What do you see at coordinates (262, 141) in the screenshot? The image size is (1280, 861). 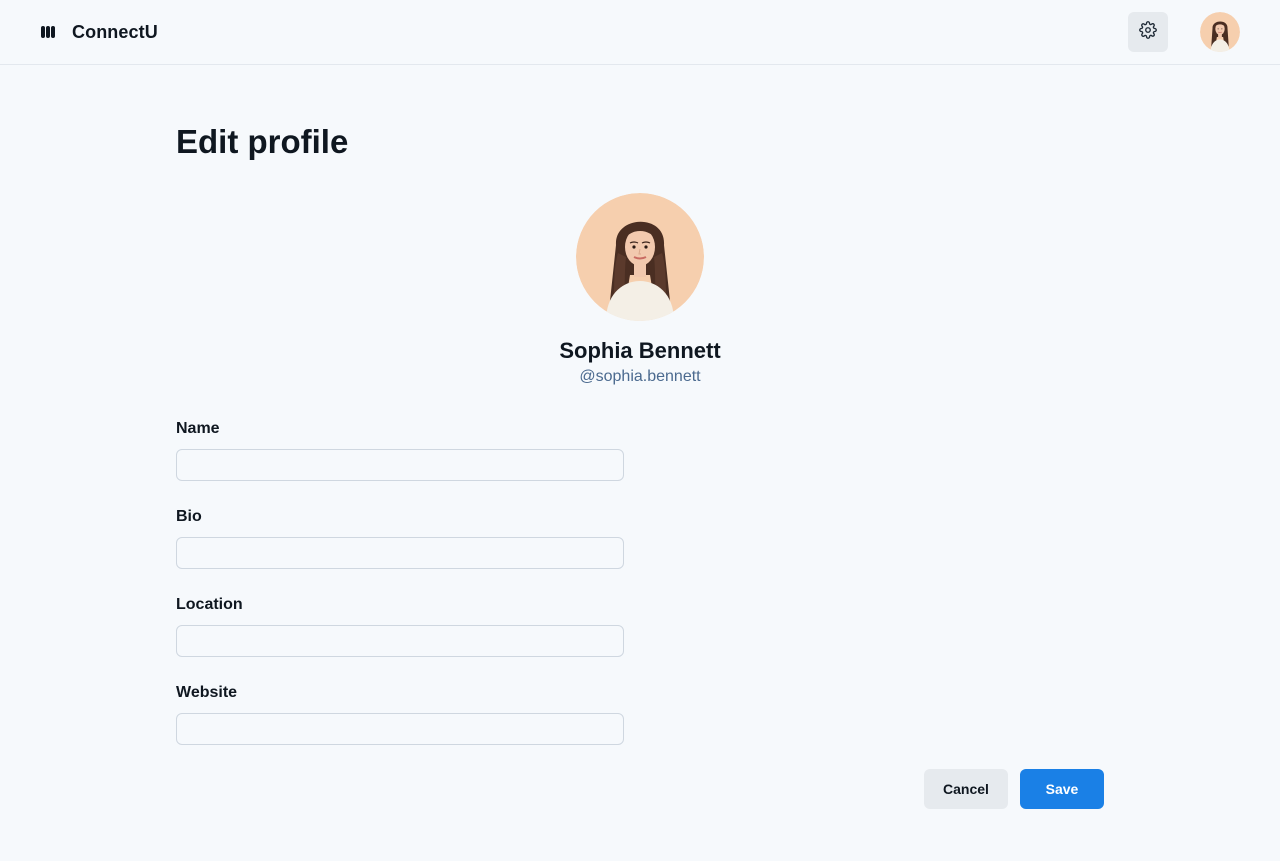 I see `page-title: Edit profile` at bounding box center [262, 141].